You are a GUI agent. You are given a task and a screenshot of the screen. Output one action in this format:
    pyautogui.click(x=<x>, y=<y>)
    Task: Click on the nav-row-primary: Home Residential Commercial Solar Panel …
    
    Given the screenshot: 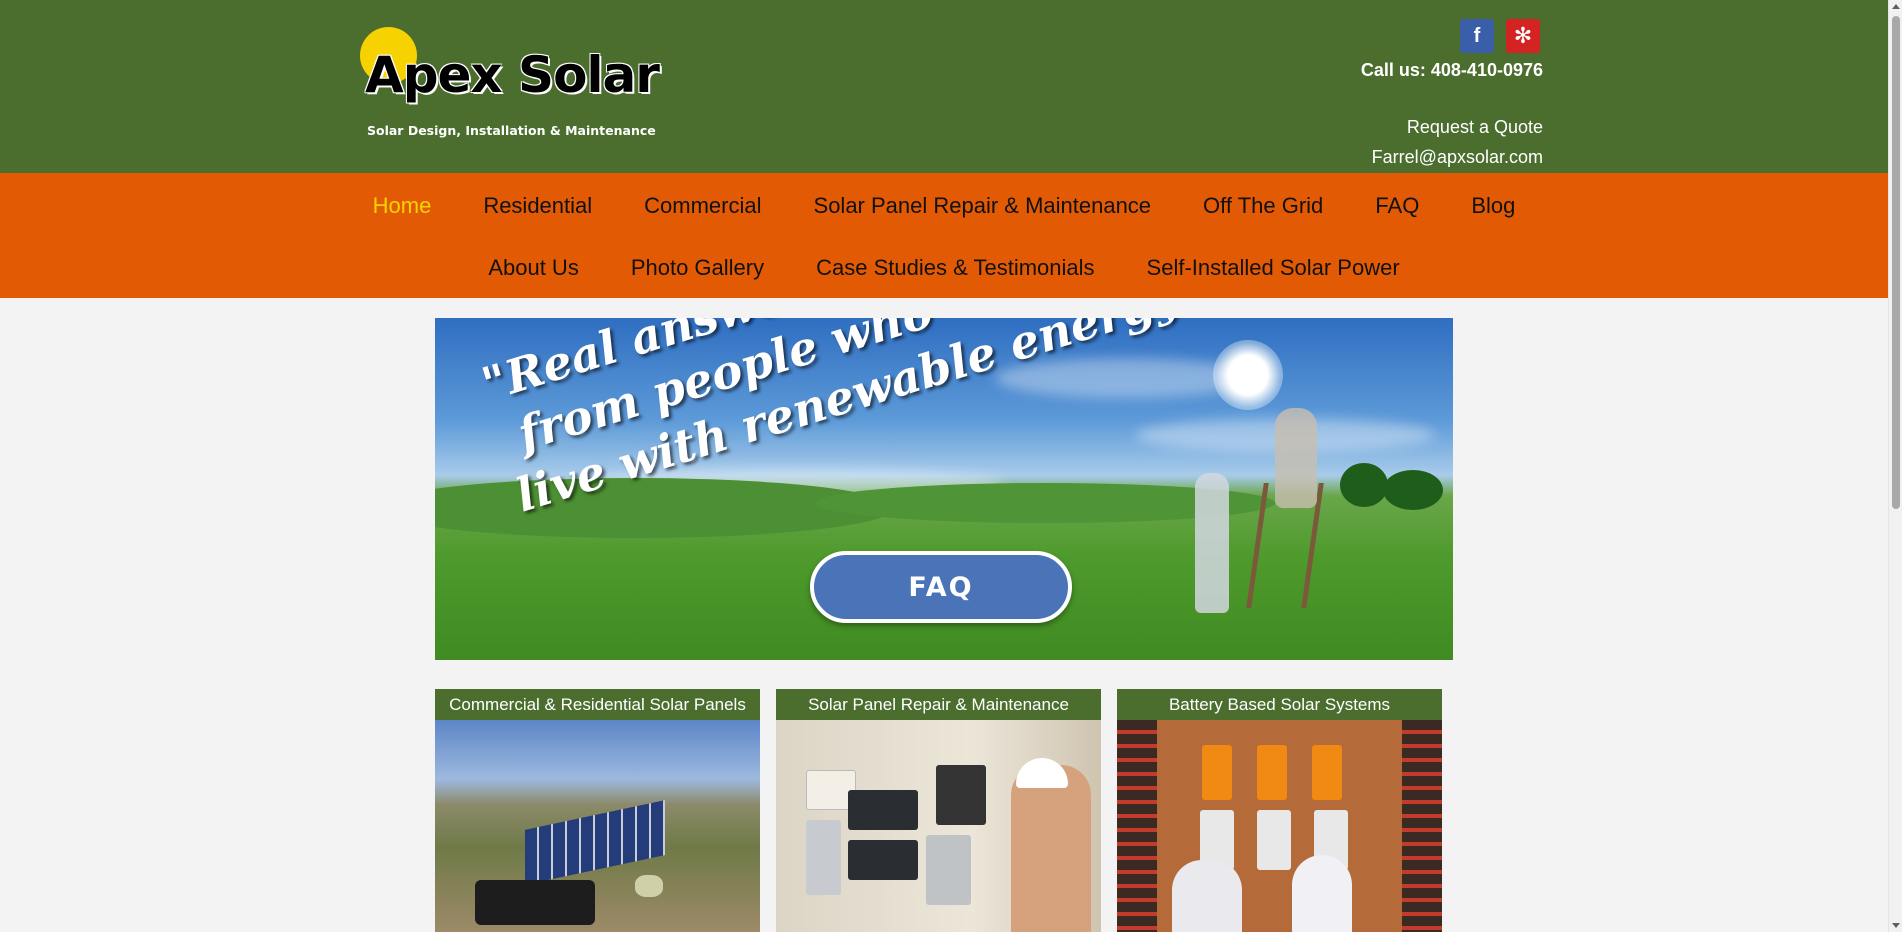 What is the action you would take?
    pyautogui.click(x=944, y=206)
    